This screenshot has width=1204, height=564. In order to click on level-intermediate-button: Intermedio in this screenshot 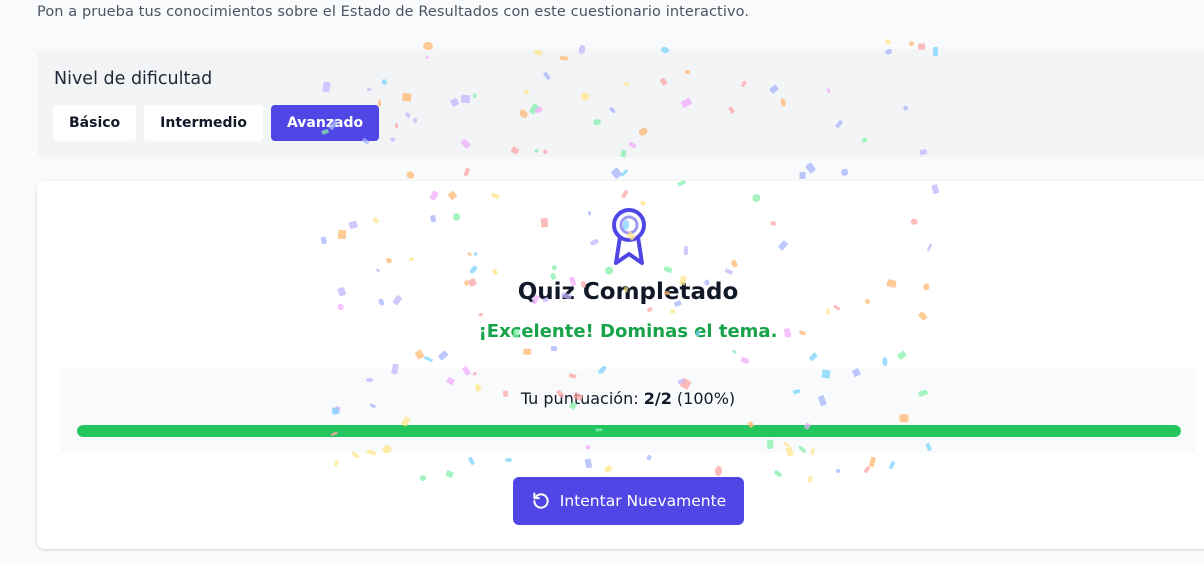, I will do `click(203, 123)`.